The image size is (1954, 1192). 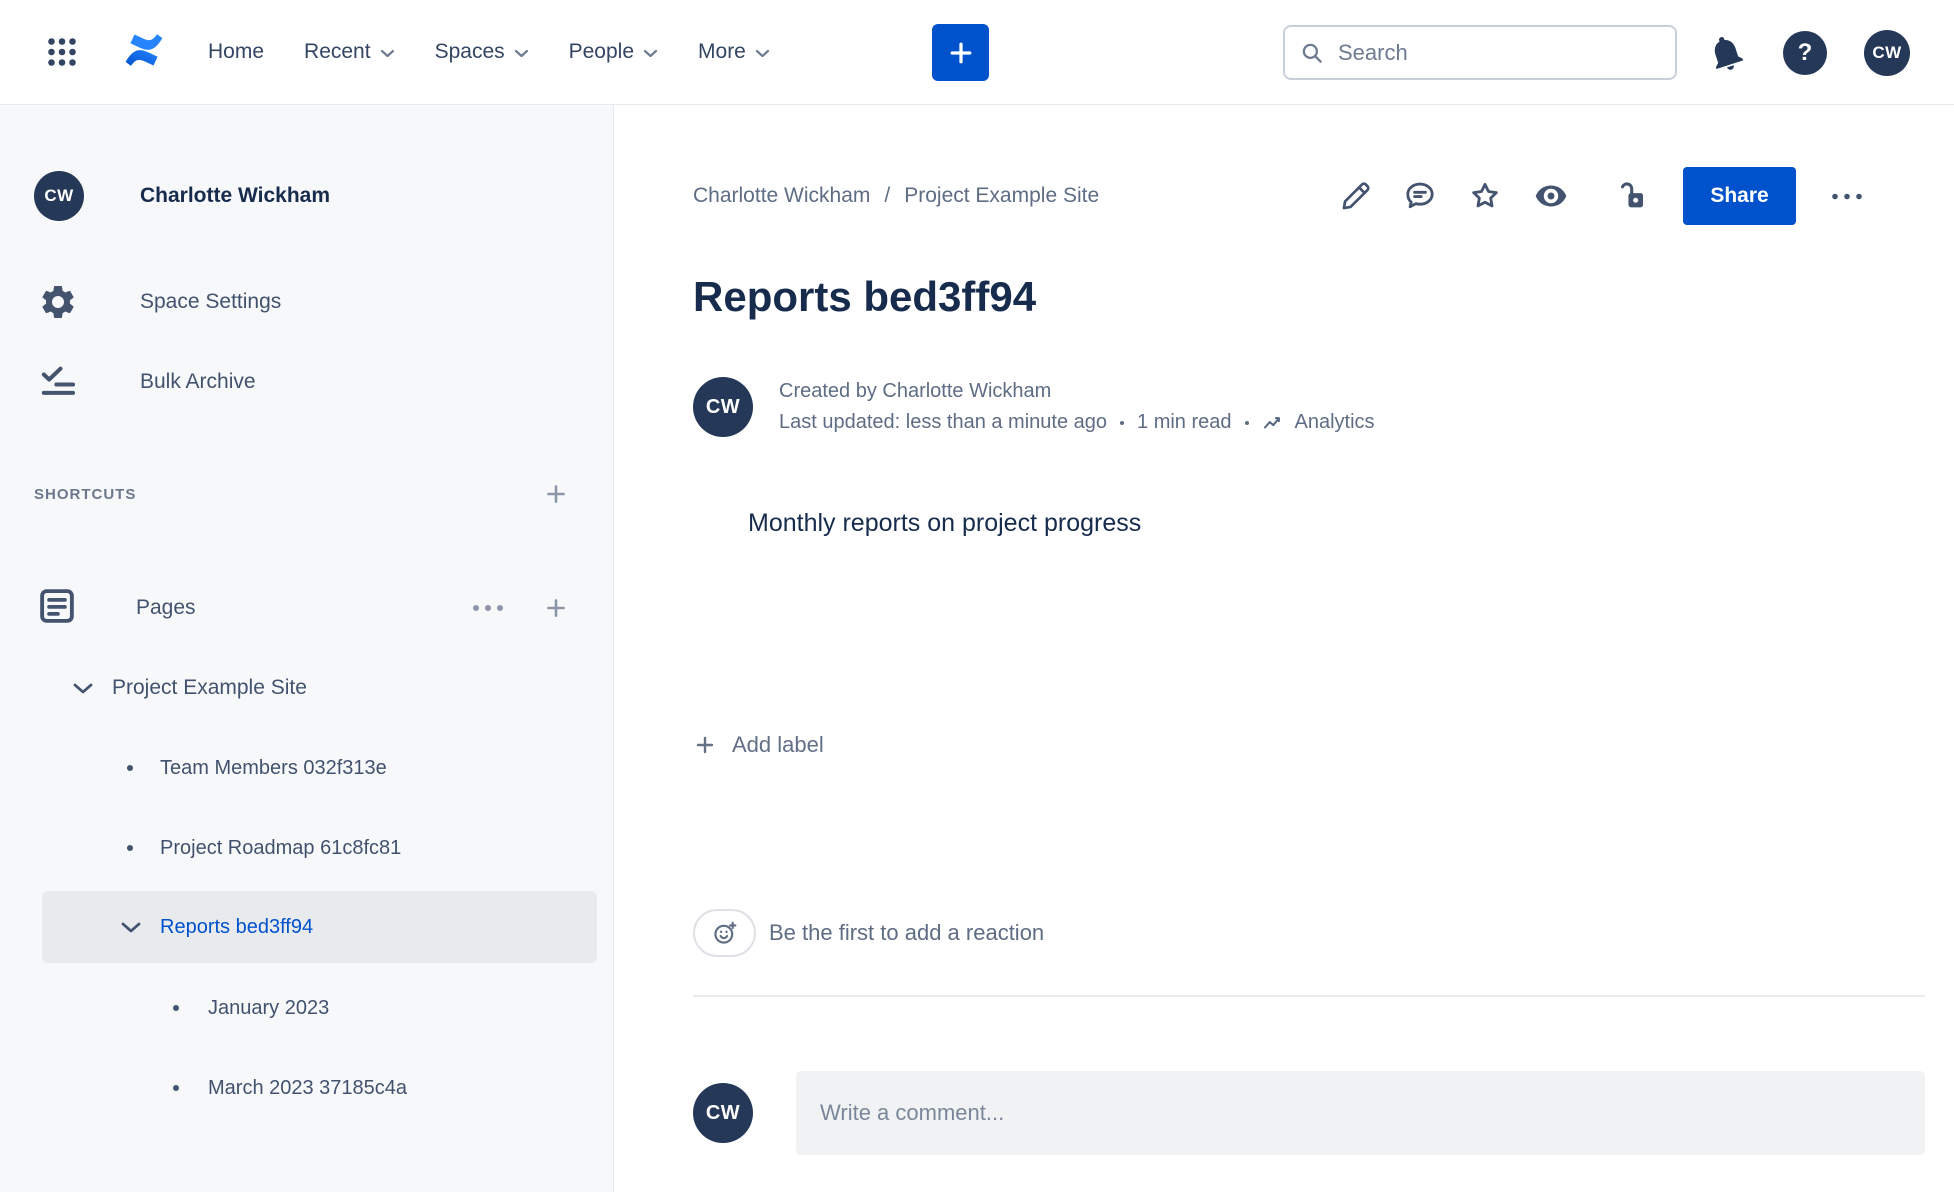 What do you see at coordinates (237, 926) in the screenshot?
I see `tree-item-label: Reports bed3ff94` at bounding box center [237, 926].